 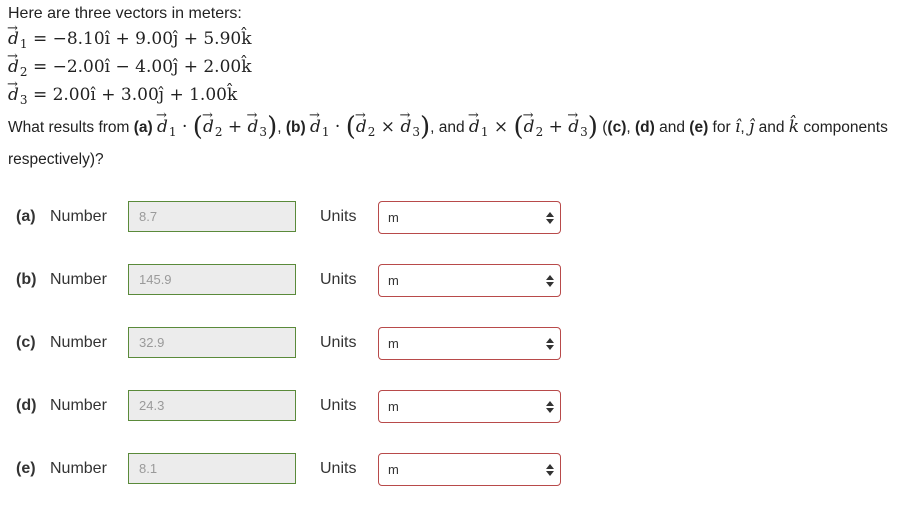 What do you see at coordinates (469, 406) in the screenshot?
I see `units-select-d: m` at bounding box center [469, 406].